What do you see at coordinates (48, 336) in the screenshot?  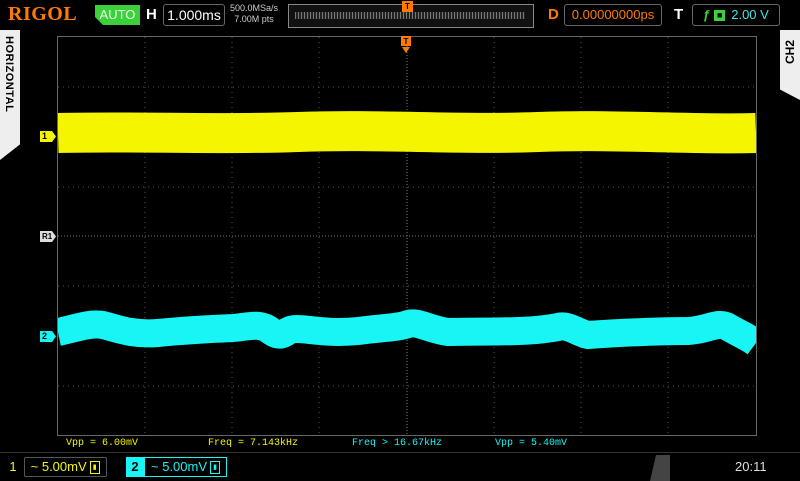 I see `ch2-offset-marker: 2` at bounding box center [48, 336].